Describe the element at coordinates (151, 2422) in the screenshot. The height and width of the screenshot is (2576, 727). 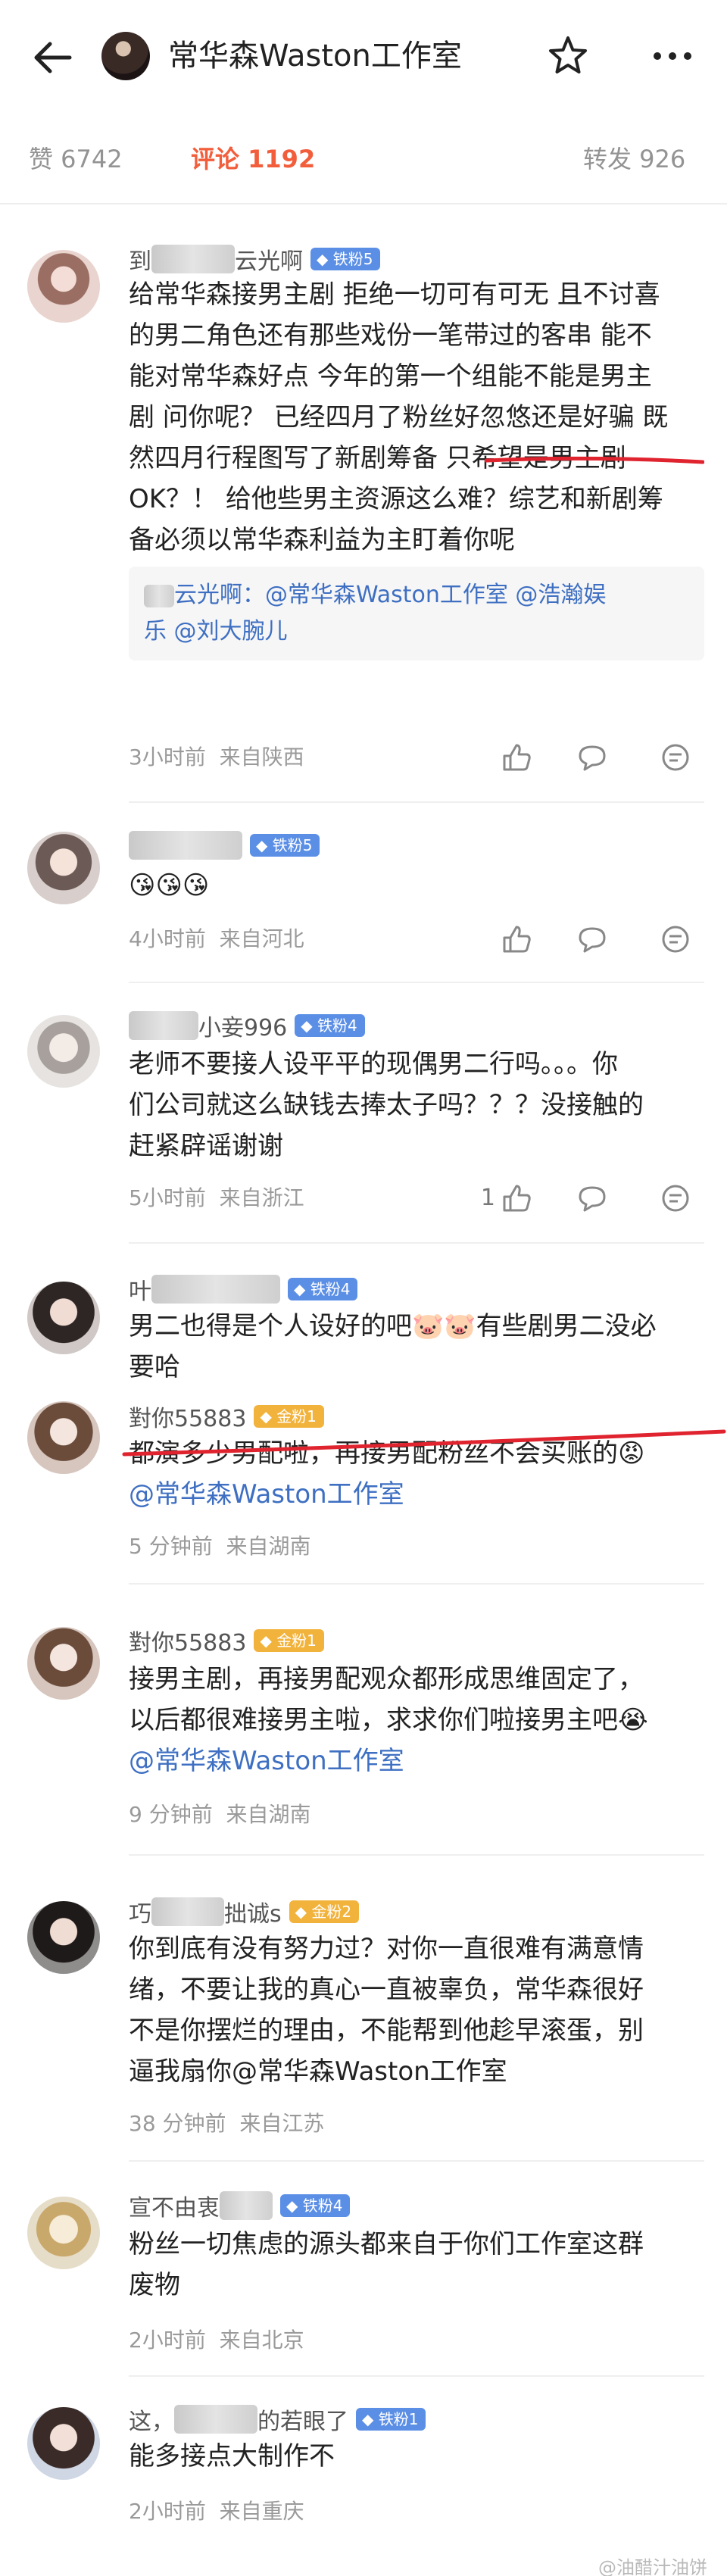
I see `author-name: 这，` at that location.